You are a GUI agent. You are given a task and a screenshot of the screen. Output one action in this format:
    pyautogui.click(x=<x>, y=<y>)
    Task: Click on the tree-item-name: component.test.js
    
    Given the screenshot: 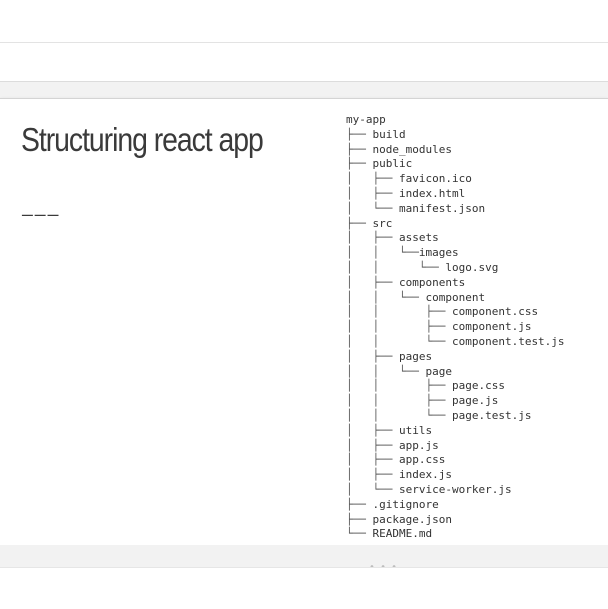 What is the action you would take?
    pyautogui.click(x=508, y=341)
    